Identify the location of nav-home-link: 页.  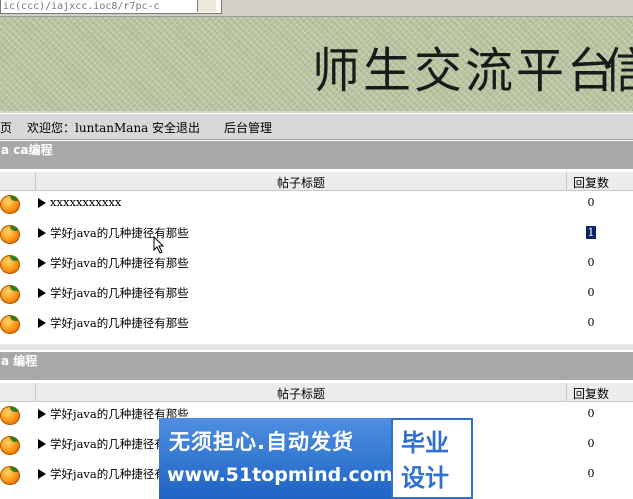
(6, 127).